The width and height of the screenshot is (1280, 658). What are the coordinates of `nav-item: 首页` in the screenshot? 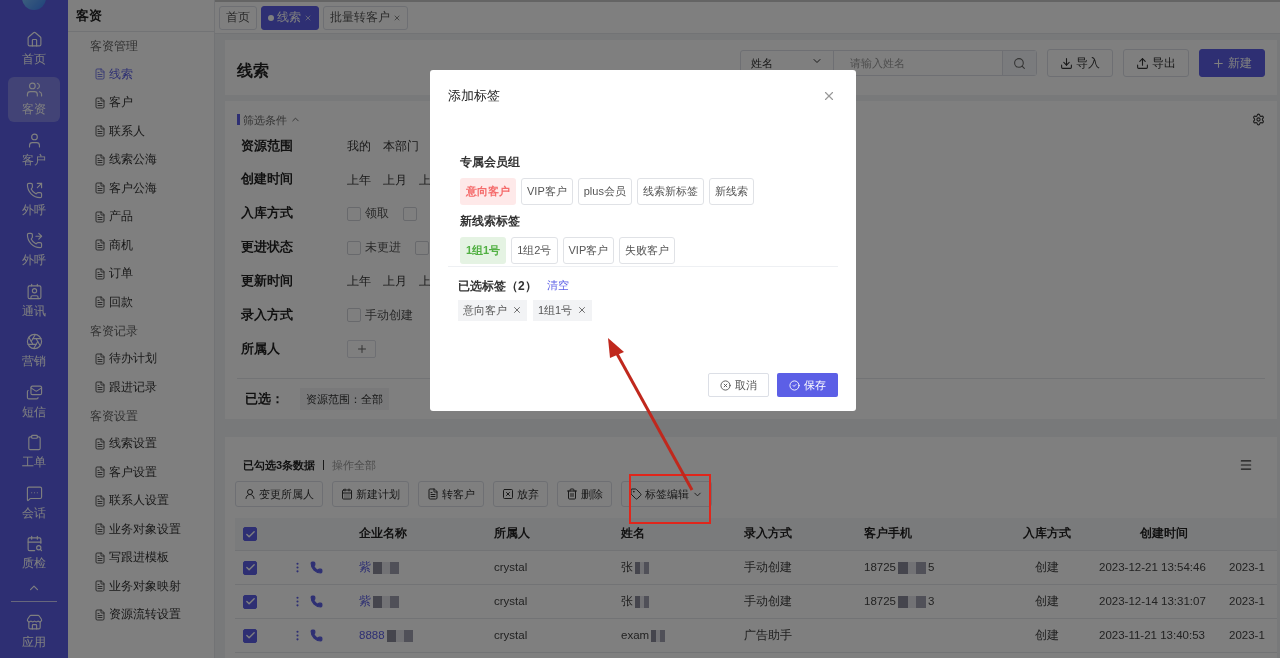 It's located at (34, 49).